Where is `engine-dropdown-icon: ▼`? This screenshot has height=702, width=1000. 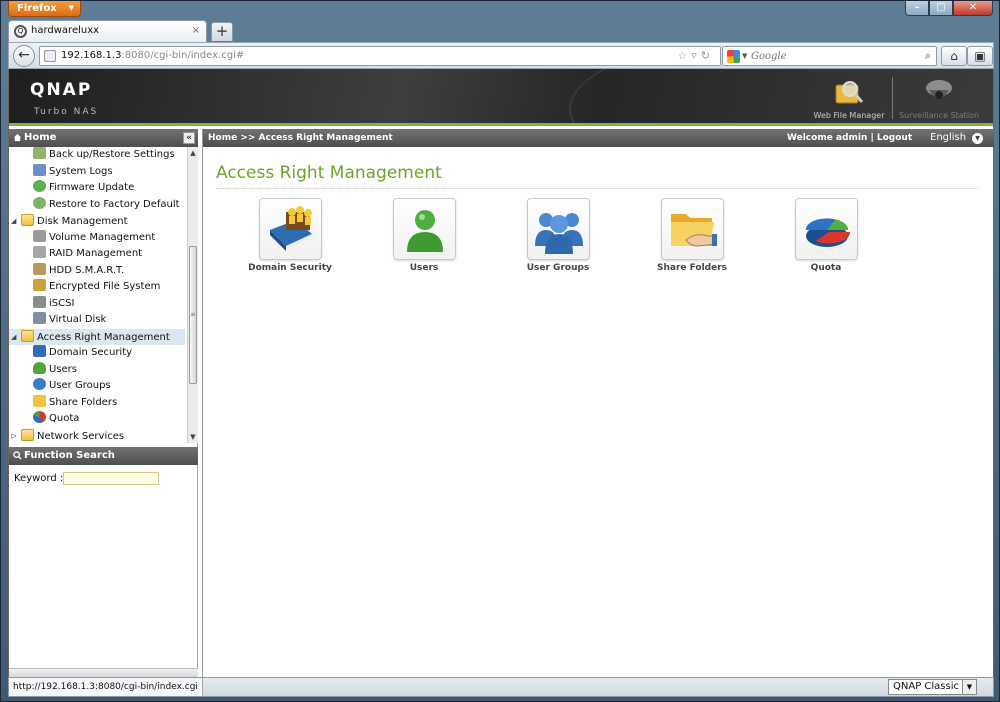 engine-dropdown-icon: ▼ is located at coordinates (744, 56).